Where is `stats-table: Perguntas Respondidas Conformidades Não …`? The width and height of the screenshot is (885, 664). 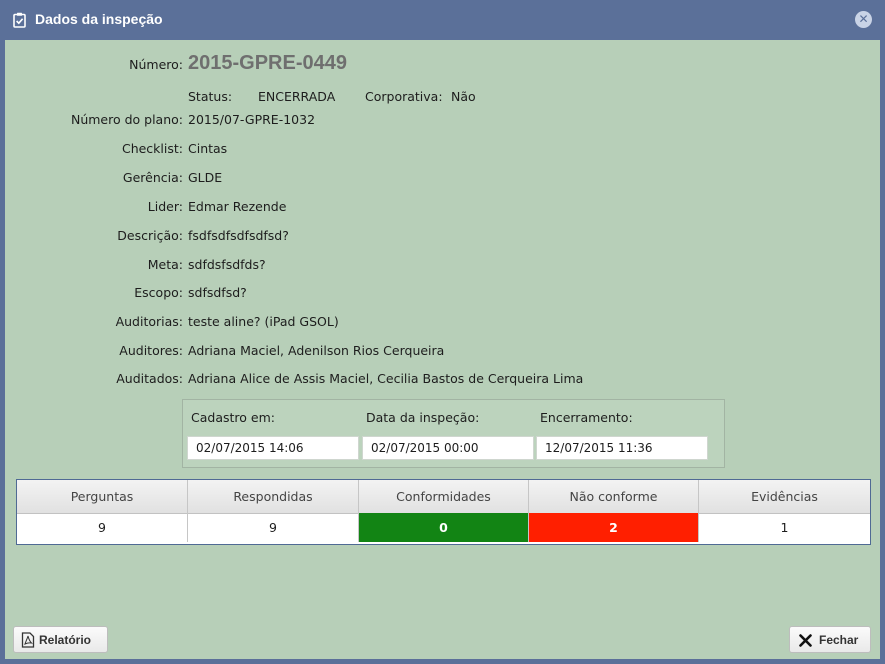 stats-table: Perguntas Respondidas Conformidades Não … is located at coordinates (443, 512).